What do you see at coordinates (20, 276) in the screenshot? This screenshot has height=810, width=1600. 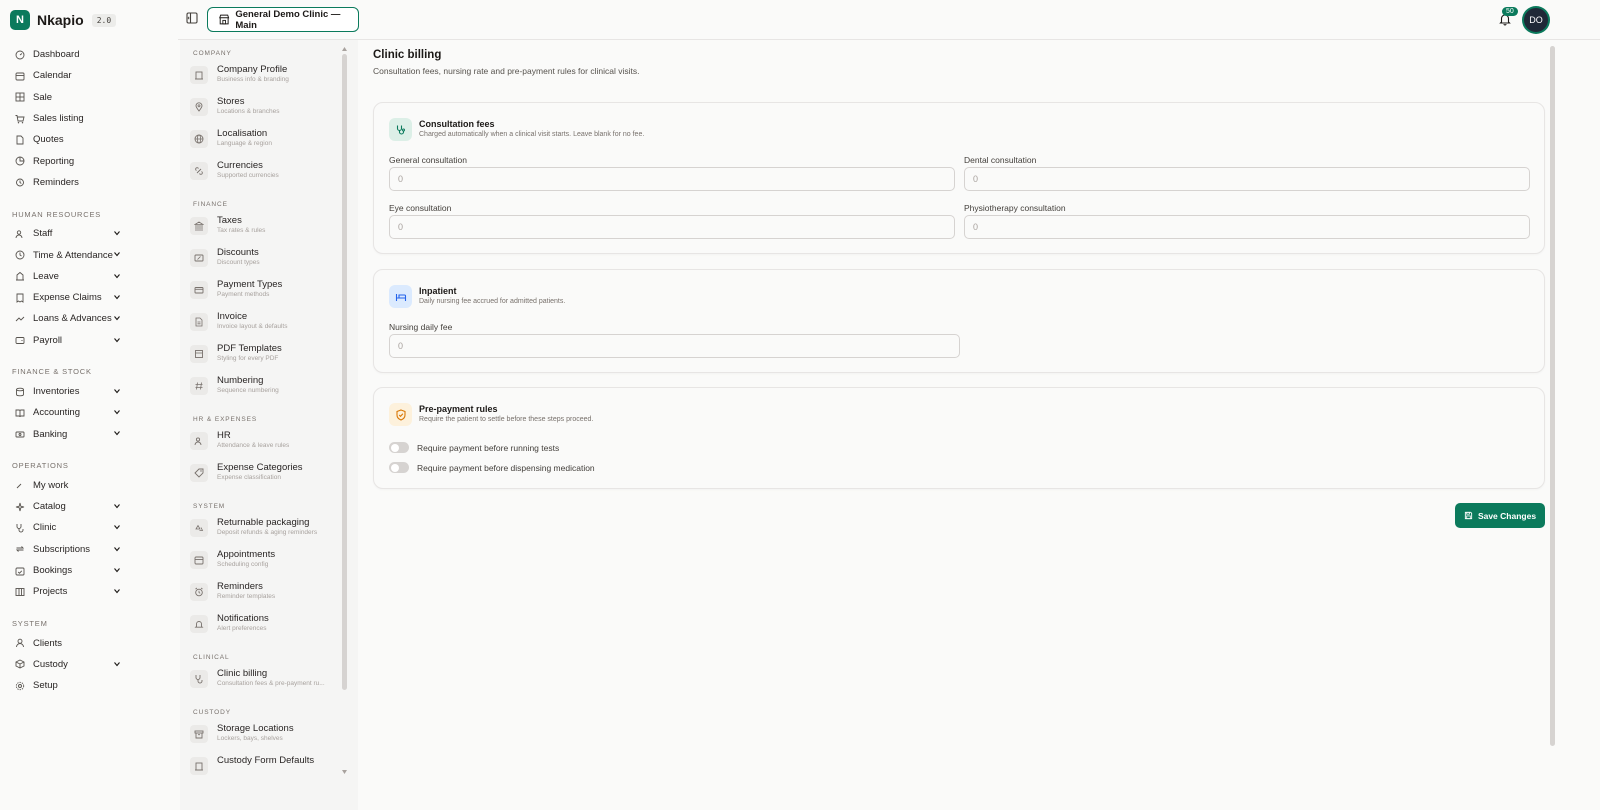 I see `leave-icon` at bounding box center [20, 276].